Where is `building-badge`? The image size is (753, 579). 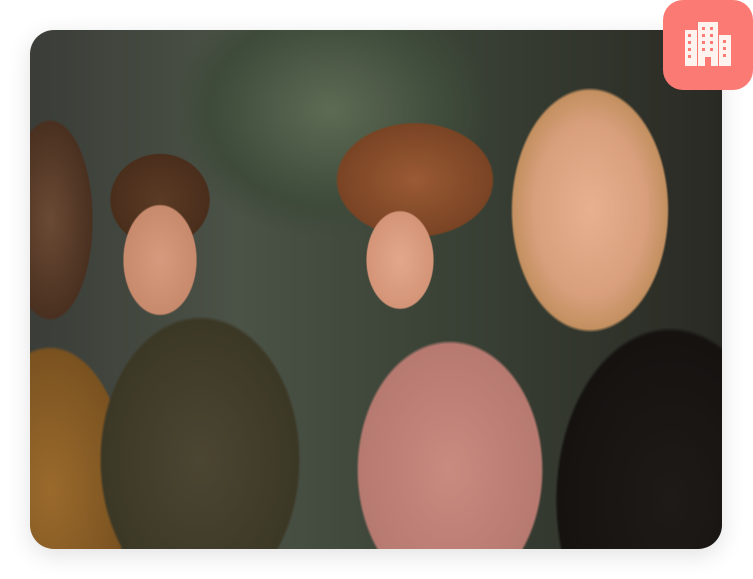 building-badge is located at coordinates (708, 45).